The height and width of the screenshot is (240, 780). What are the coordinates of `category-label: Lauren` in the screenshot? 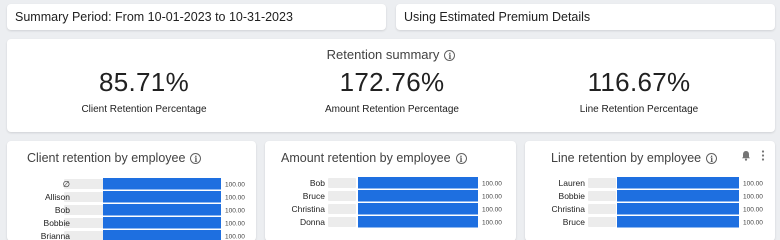 It's located at (572, 183).